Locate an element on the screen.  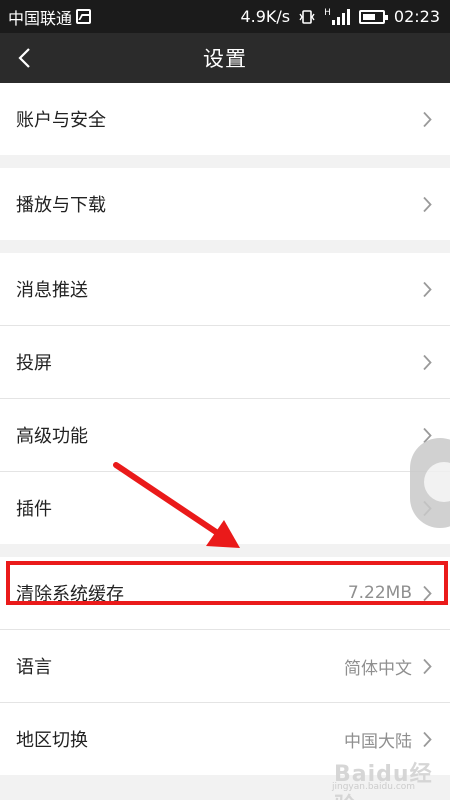
setting-advanced-features: 高级功能 is located at coordinates (225, 435).